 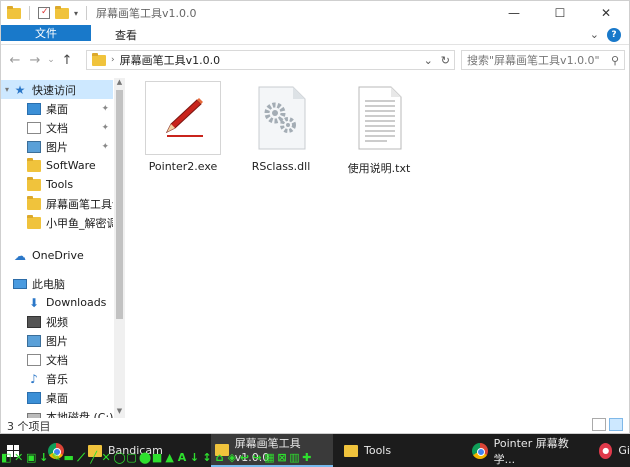 I want to click on ribbon-tabs: 文件 主页 共享 查看 ⌄ ?, so click(x=315, y=35).